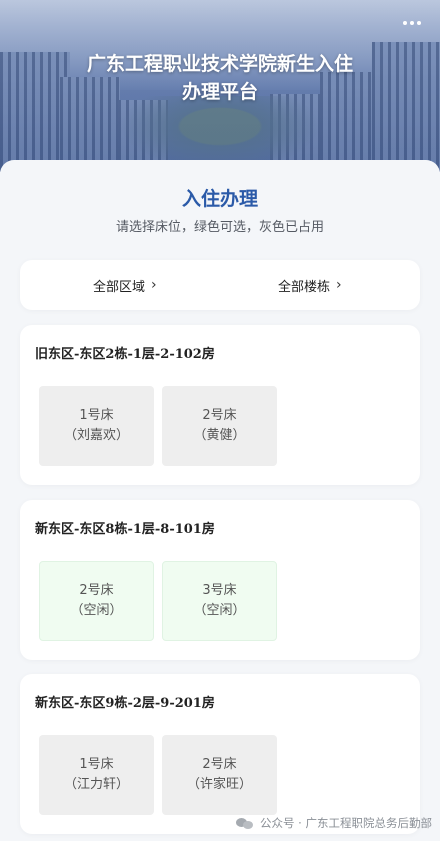 Image resolution: width=440 pixels, height=841 pixels. I want to click on bed-occupant: （江力轩）, so click(96, 784).